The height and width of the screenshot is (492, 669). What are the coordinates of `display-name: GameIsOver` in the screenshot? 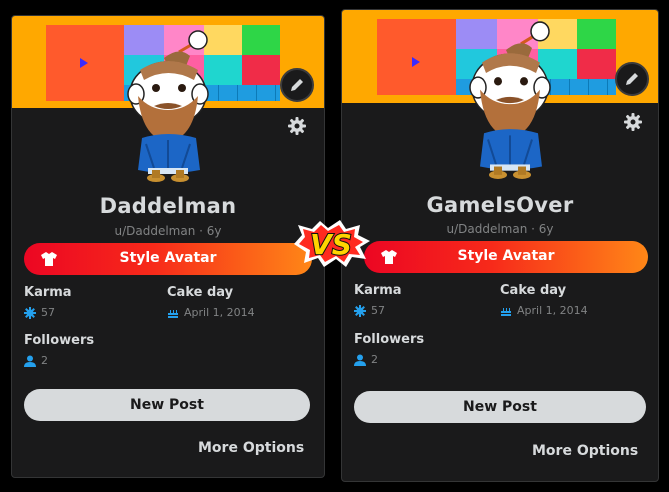 It's located at (500, 205).